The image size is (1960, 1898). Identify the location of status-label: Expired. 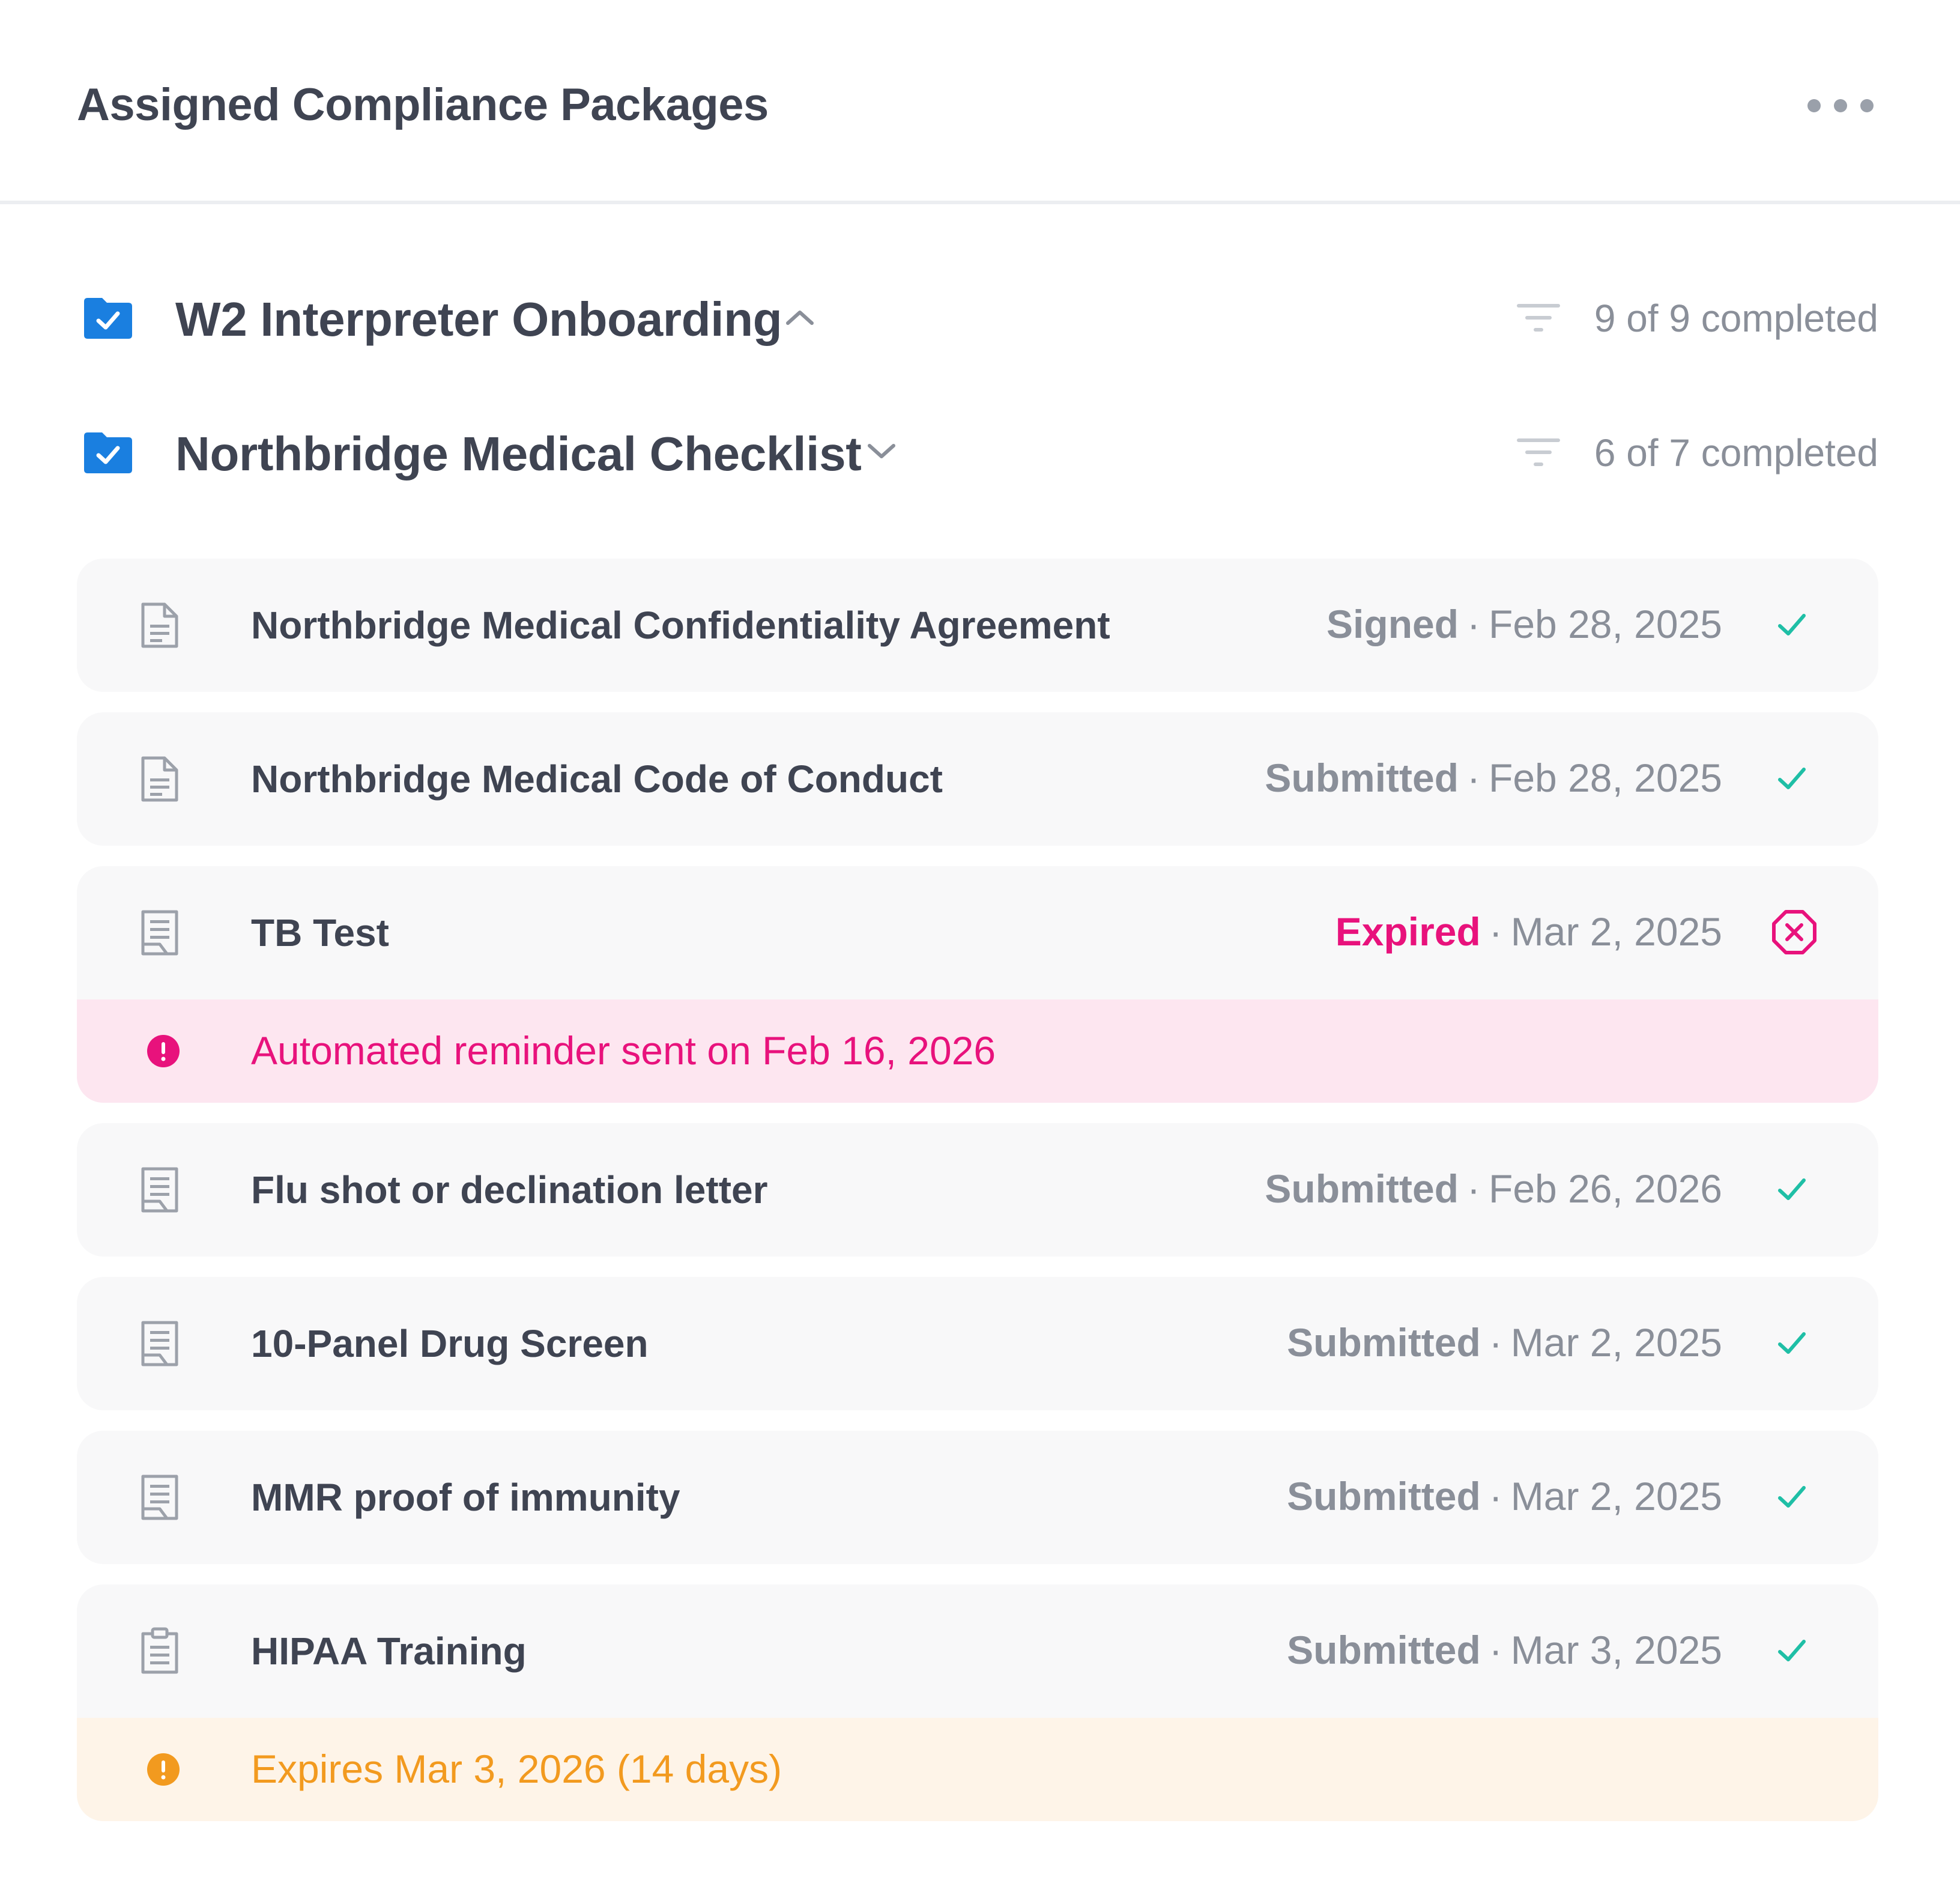
(1408, 932).